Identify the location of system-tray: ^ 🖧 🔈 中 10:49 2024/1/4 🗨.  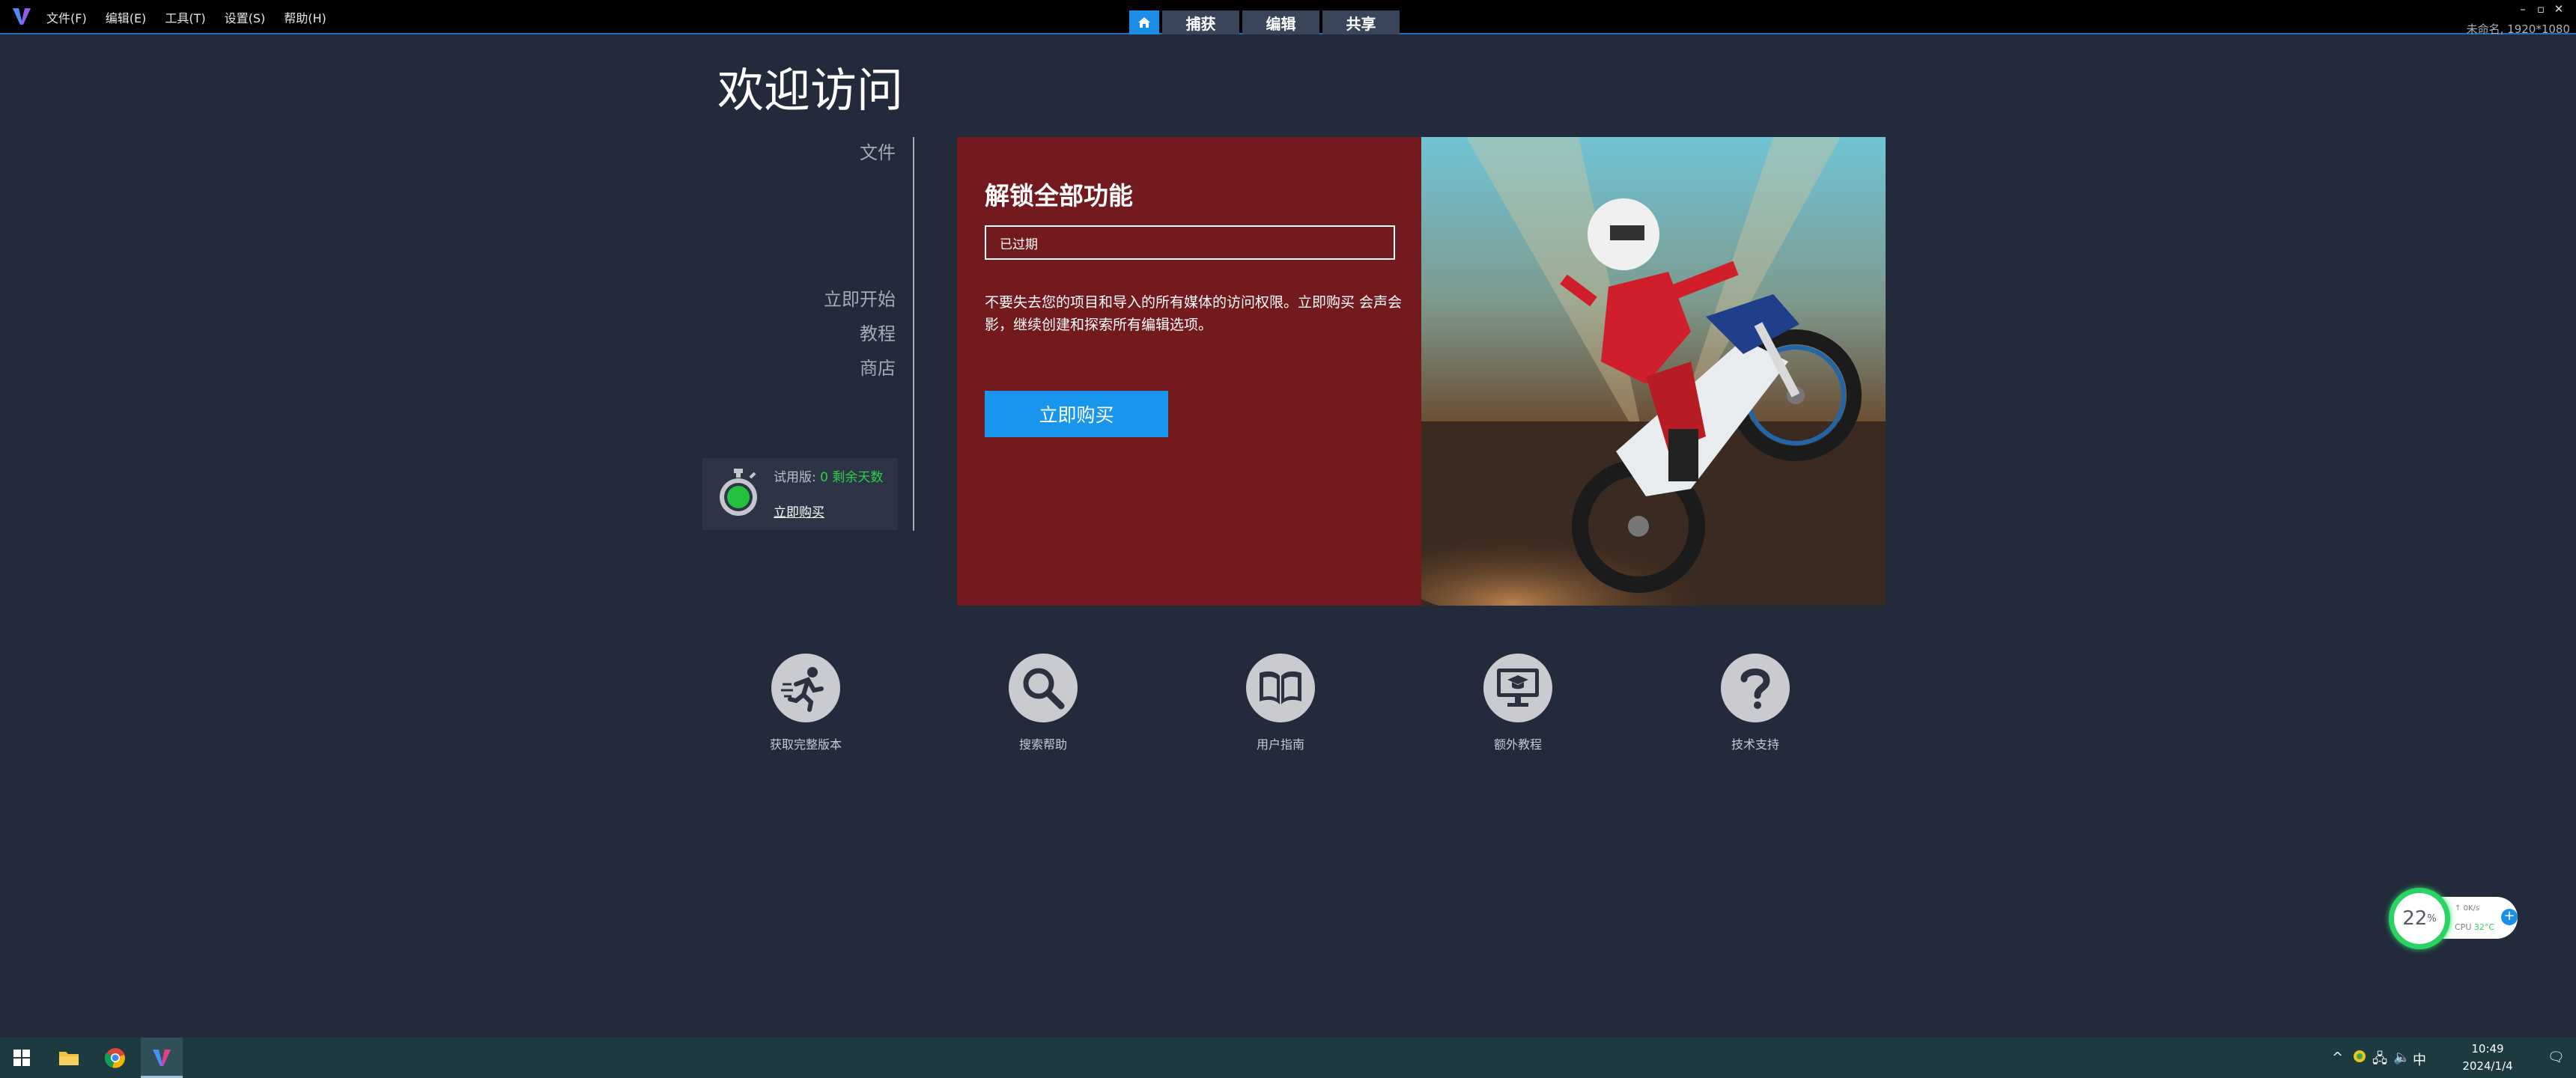
(2452, 1058).